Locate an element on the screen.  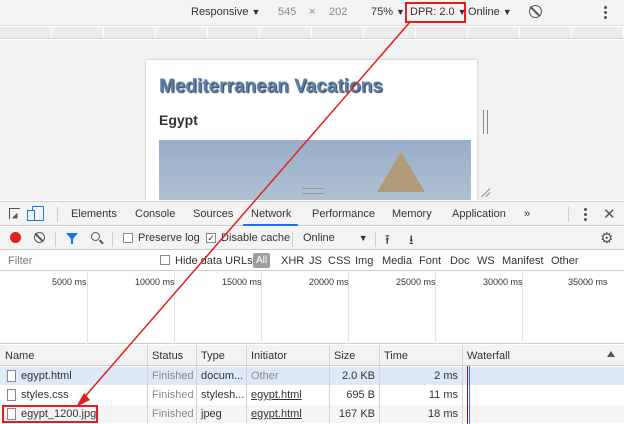
tab-network: Network is located at coordinates (271, 214).